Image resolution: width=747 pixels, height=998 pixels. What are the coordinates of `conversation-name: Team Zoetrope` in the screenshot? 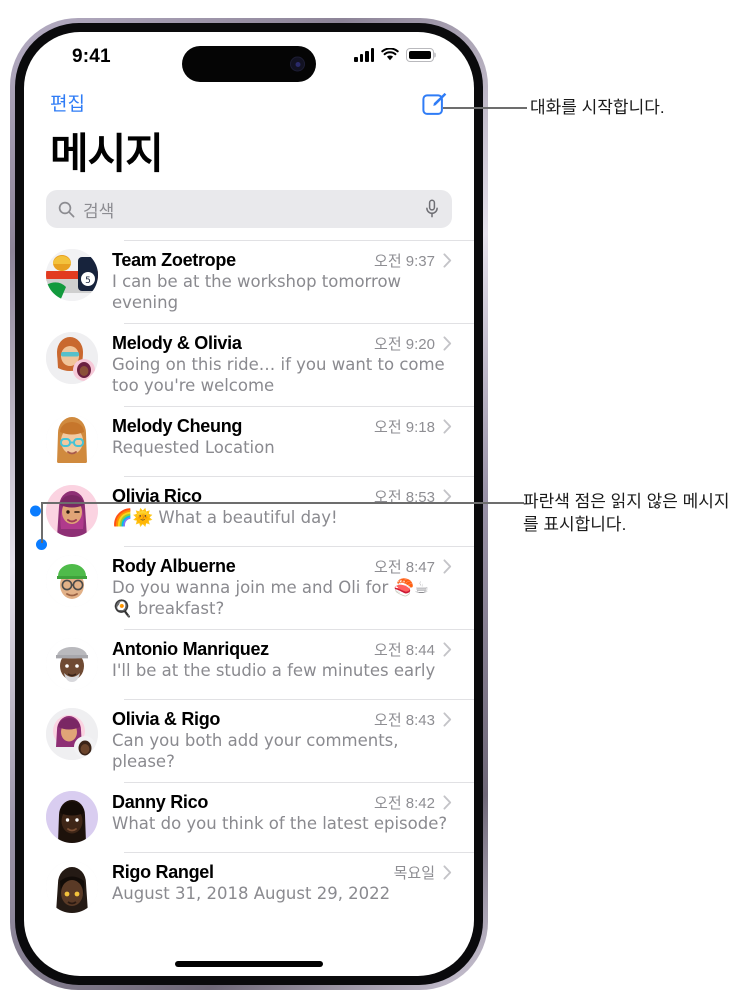 It's located at (174, 260).